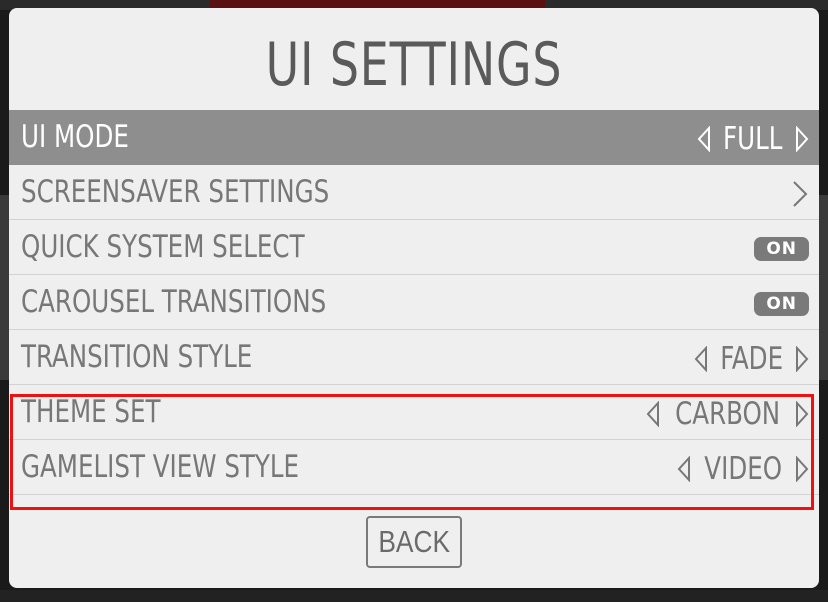  What do you see at coordinates (414, 596) in the screenshot?
I see `background-bottom` at bounding box center [414, 596].